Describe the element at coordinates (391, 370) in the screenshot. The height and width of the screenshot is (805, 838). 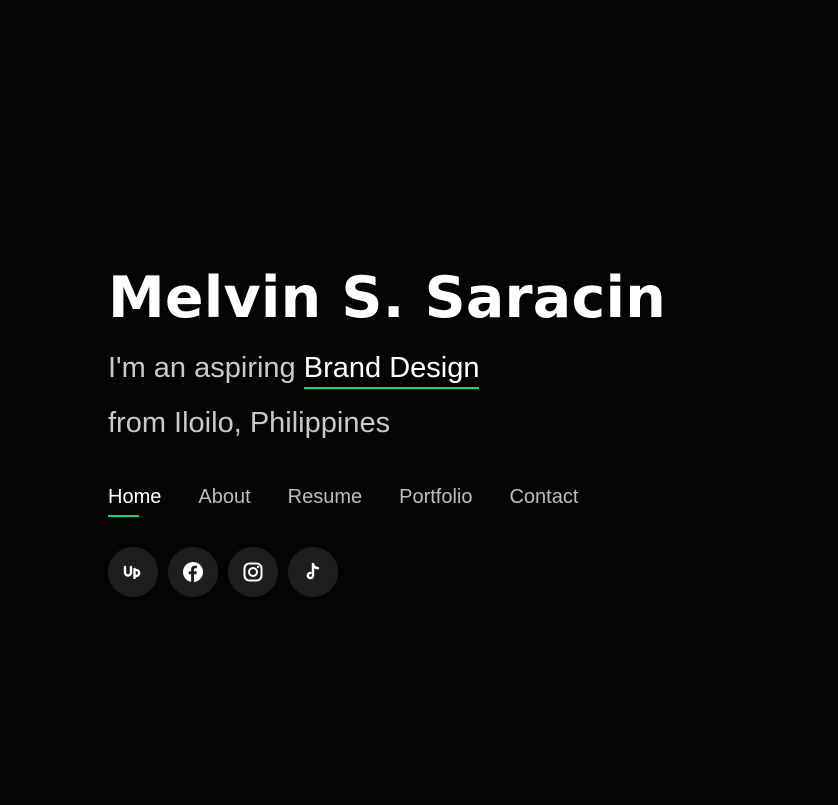
I see `tagline-role: Brand Design` at that location.